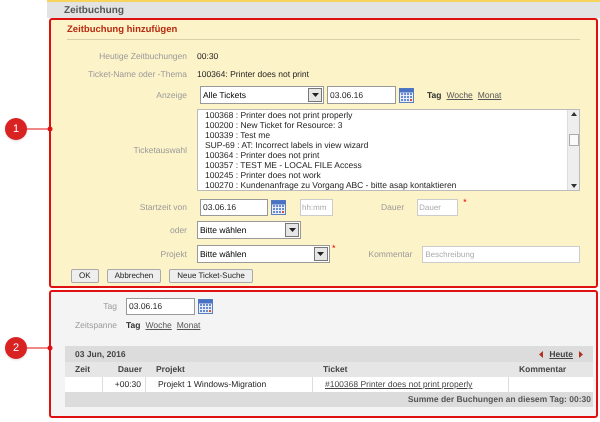 This screenshot has height=422, width=600. I want to click on field-label: Anzeige, so click(171, 95).